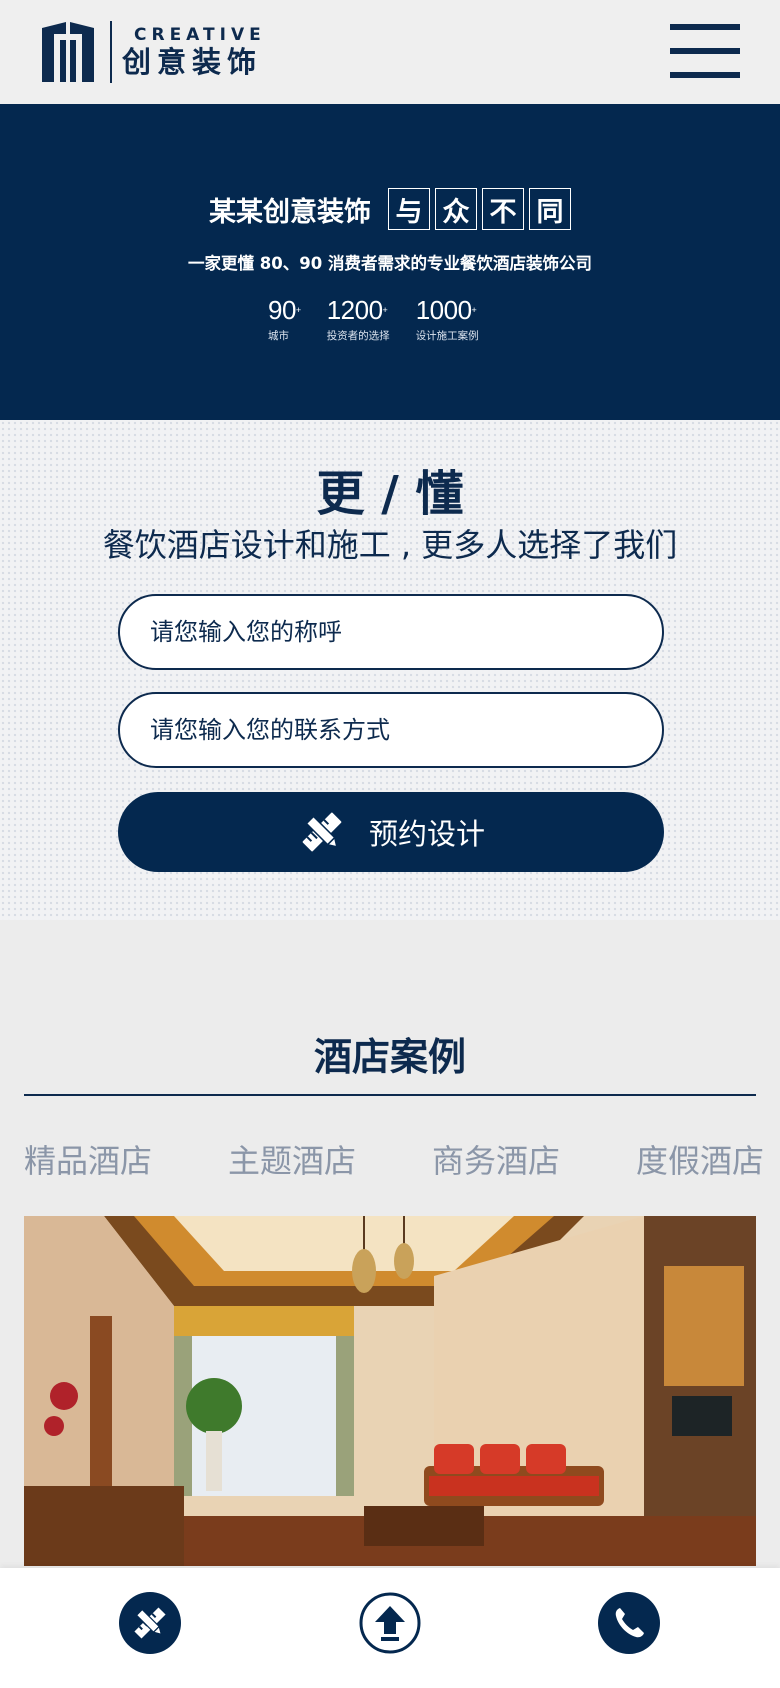  I want to click on stat-value: 1200, so click(354, 310).